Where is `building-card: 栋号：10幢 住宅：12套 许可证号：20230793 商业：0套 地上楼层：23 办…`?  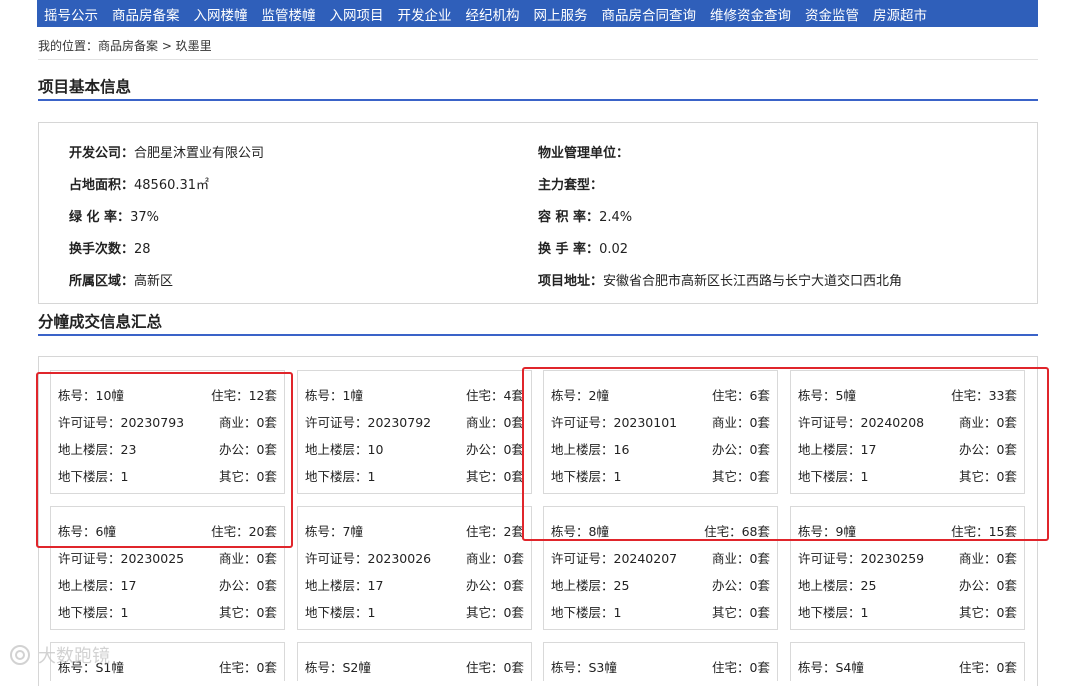
building-card: 栋号：10幢 住宅：12套 许可证号：20230793 商业：0套 地上楼层：23 办… is located at coordinates (167, 432).